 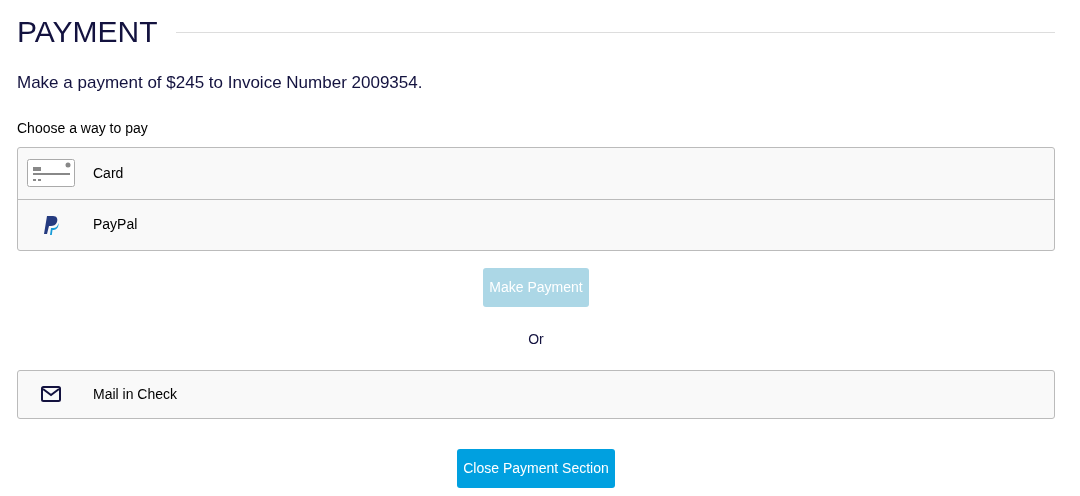 I want to click on option-label: PayPal, so click(x=115, y=224).